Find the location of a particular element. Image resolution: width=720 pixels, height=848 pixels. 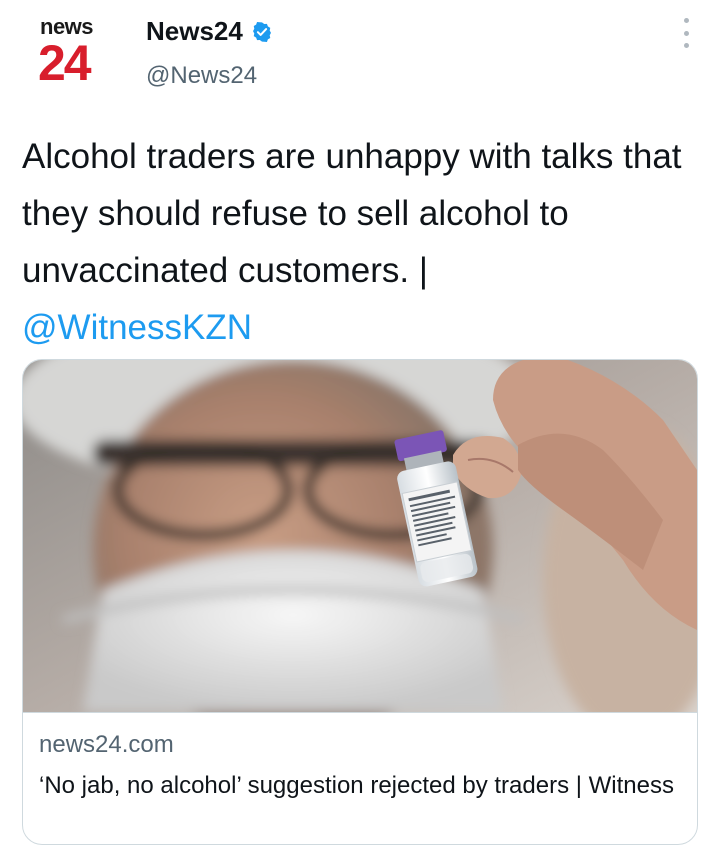

avatar: news 24 is located at coordinates (72, 52).